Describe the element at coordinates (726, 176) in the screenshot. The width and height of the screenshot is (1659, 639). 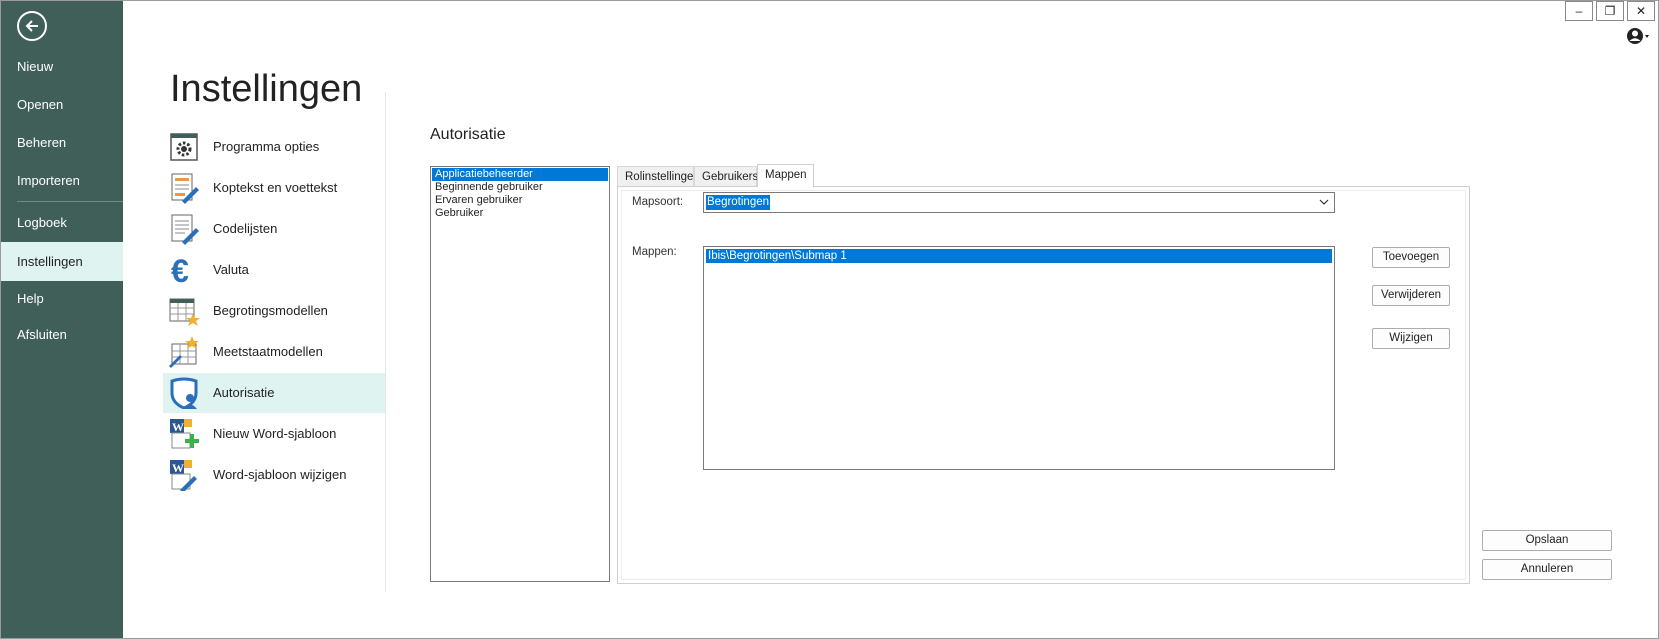
I see `tab-gebruikers: Gebruikers` at that location.